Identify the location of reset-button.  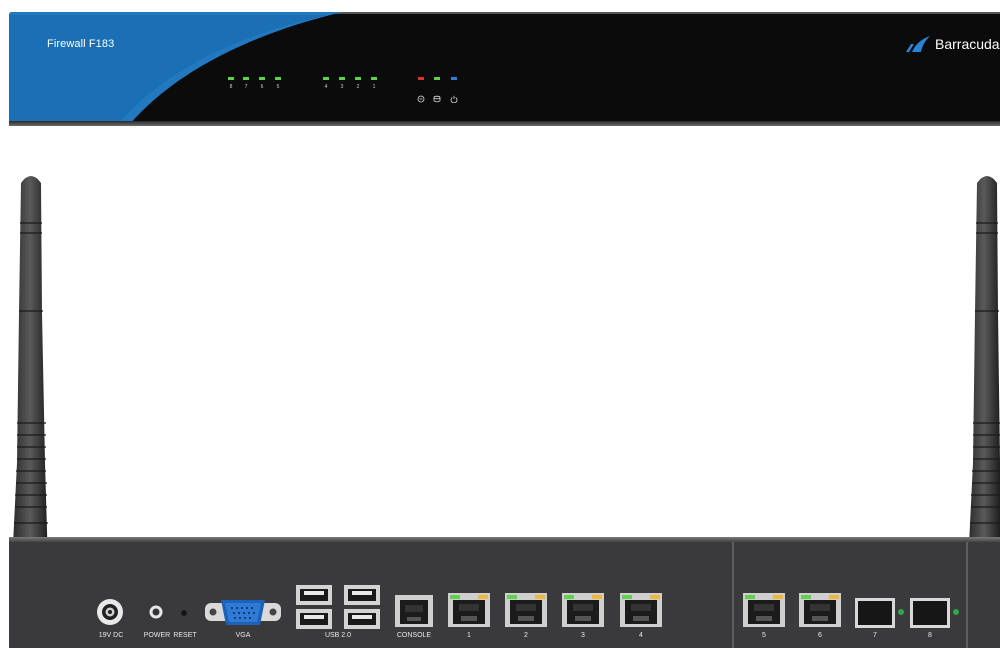
(184, 613).